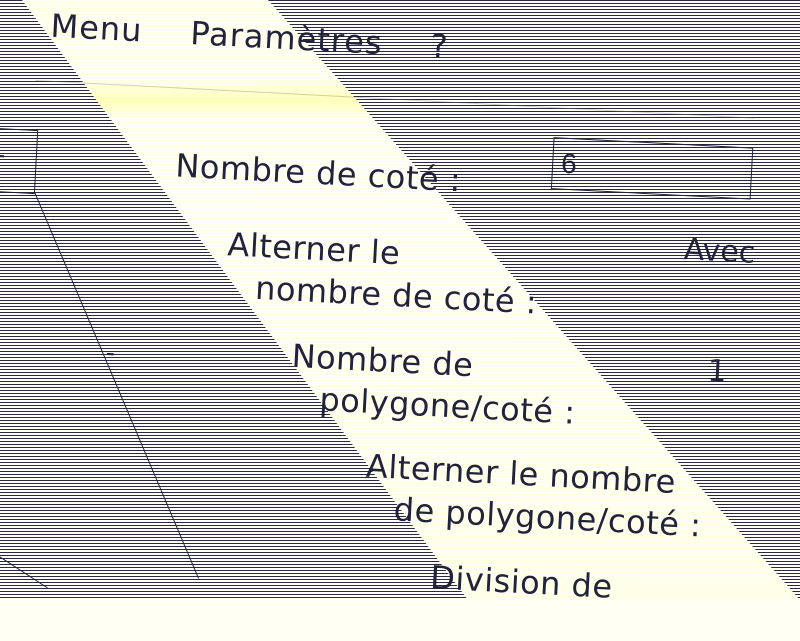 The width and height of the screenshot is (800, 641). What do you see at coordinates (24, 563) in the screenshot?
I see `panel-edge-line-lower` at bounding box center [24, 563].